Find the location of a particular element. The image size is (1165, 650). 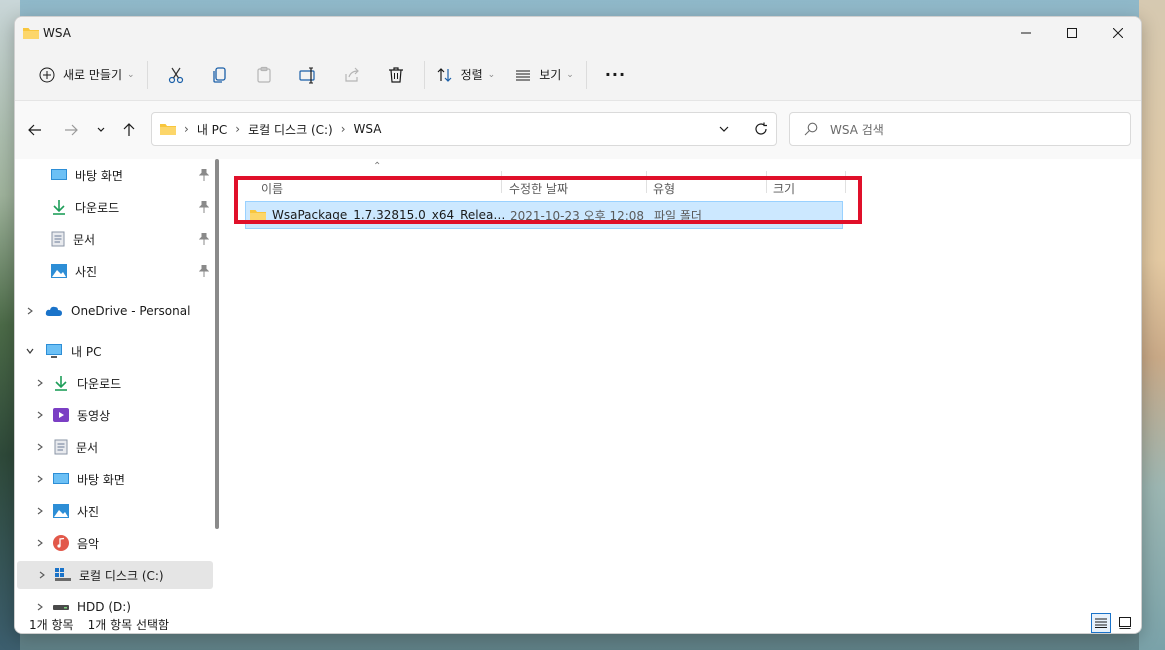

video-icon is located at coordinates (61, 415).